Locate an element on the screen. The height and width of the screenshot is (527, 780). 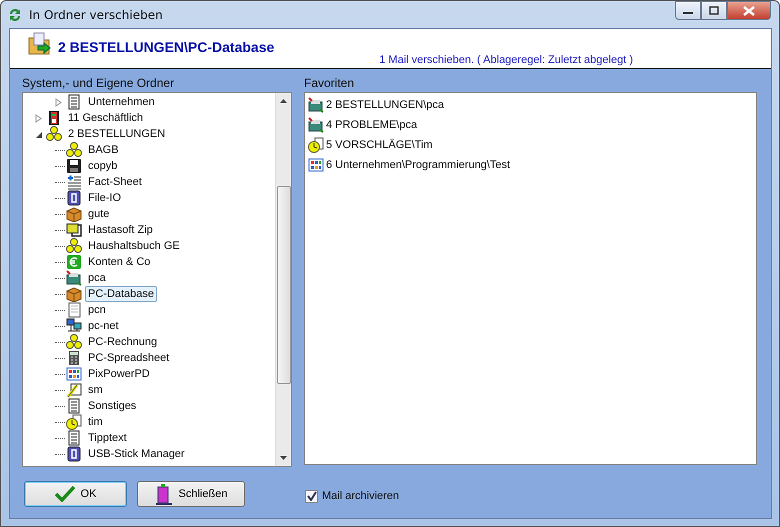
close-dialog-button: Schließen is located at coordinates (191, 494).